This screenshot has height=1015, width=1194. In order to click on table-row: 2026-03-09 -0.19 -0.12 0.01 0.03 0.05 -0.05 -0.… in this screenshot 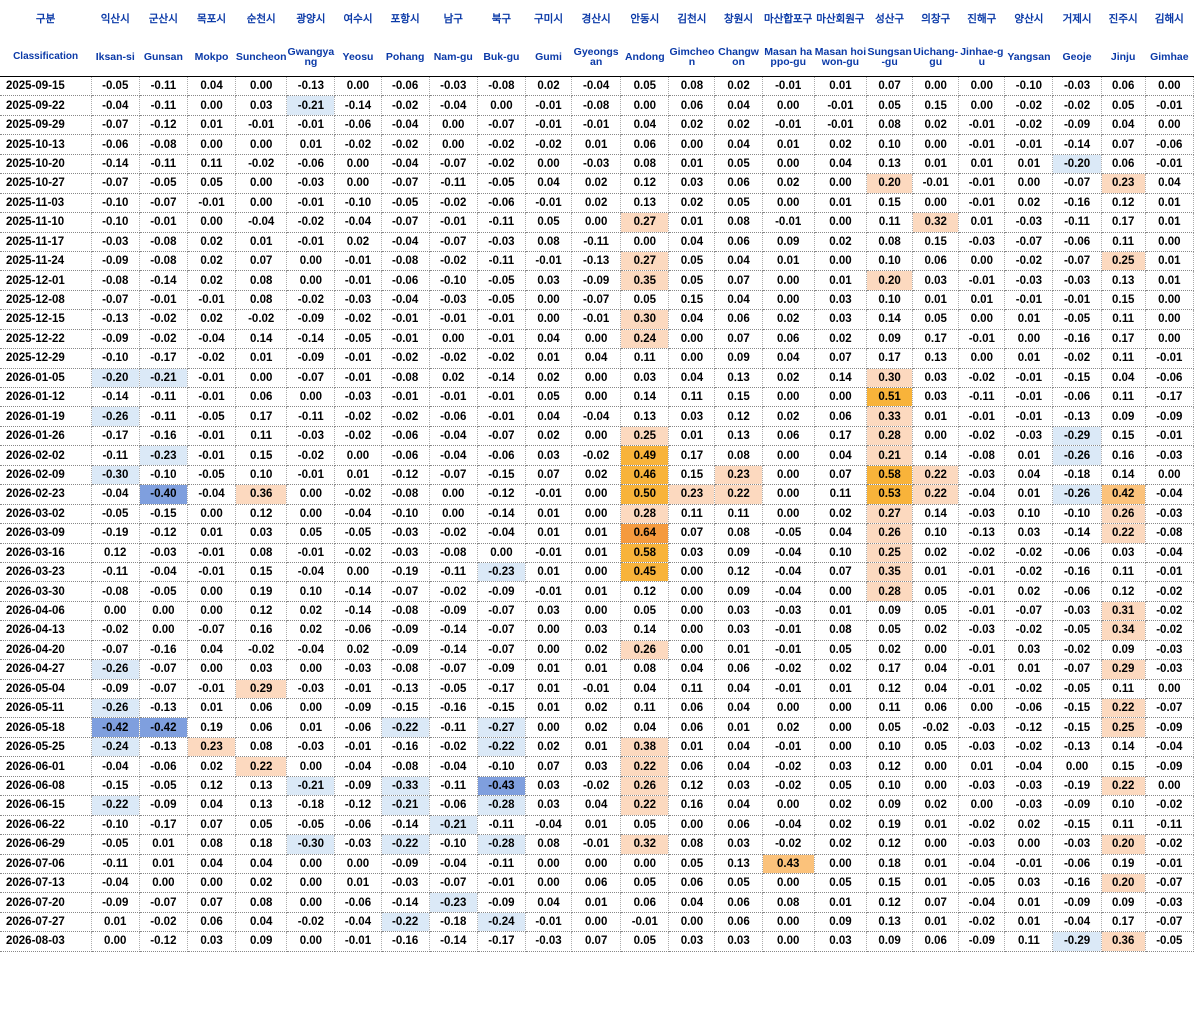, I will do `click(597, 533)`.